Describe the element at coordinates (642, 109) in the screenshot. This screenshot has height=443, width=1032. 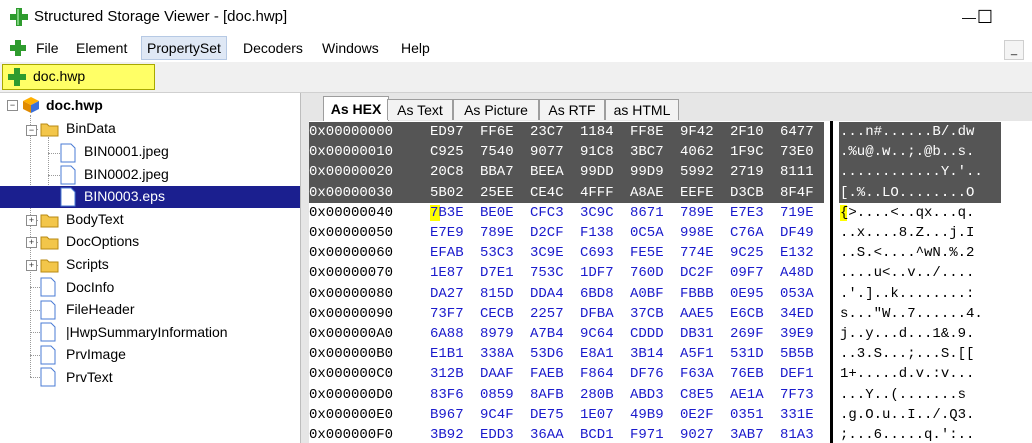
I see `tab-as-html: as HTML` at that location.